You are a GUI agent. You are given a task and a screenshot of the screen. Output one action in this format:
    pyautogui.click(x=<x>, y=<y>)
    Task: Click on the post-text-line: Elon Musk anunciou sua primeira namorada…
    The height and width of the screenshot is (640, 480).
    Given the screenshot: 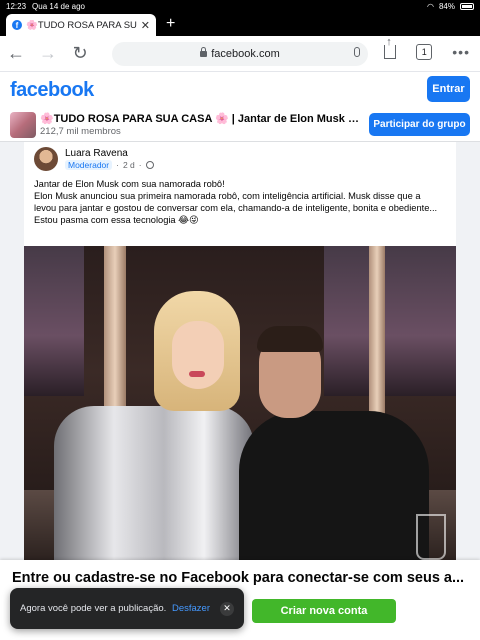 What is the action you would take?
    pyautogui.click(x=236, y=202)
    